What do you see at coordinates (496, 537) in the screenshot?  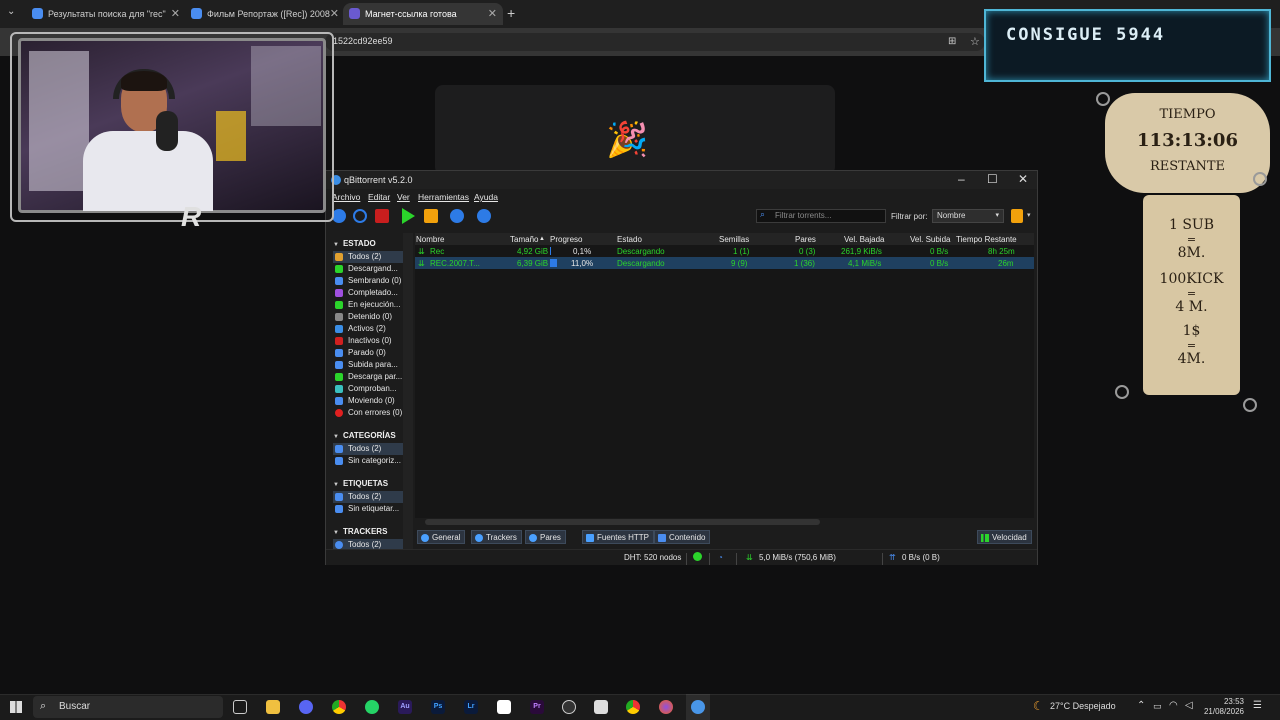 I see `tab-trackers: Trackers` at bounding box center [496, 537].